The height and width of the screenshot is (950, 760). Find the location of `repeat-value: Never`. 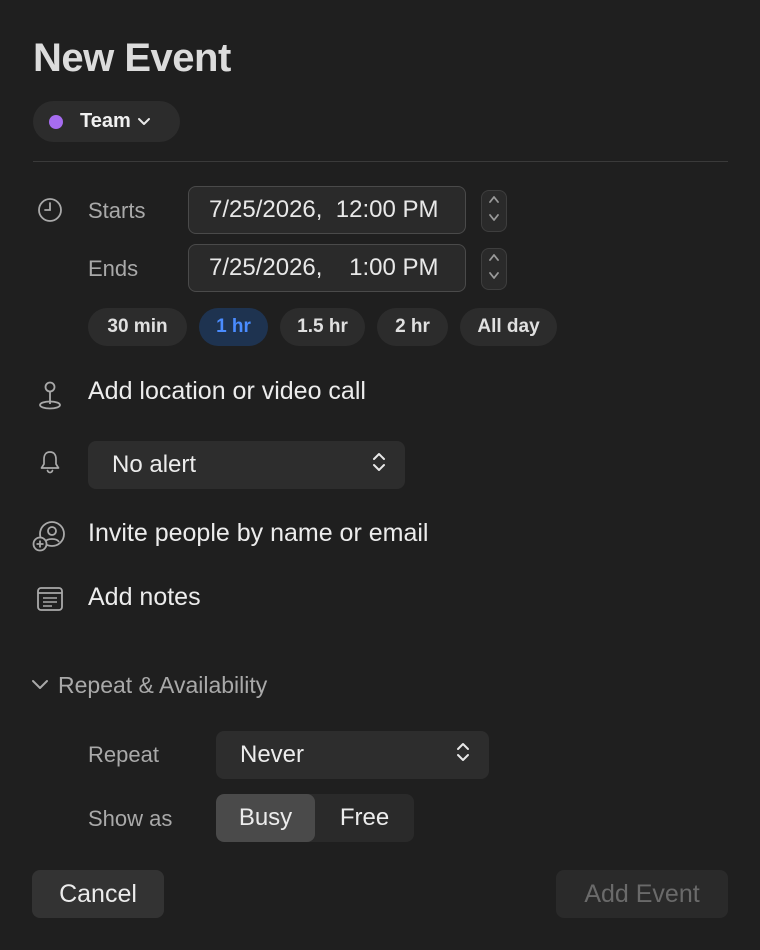

repeat-value: Never is located at coordinates (272, 754).